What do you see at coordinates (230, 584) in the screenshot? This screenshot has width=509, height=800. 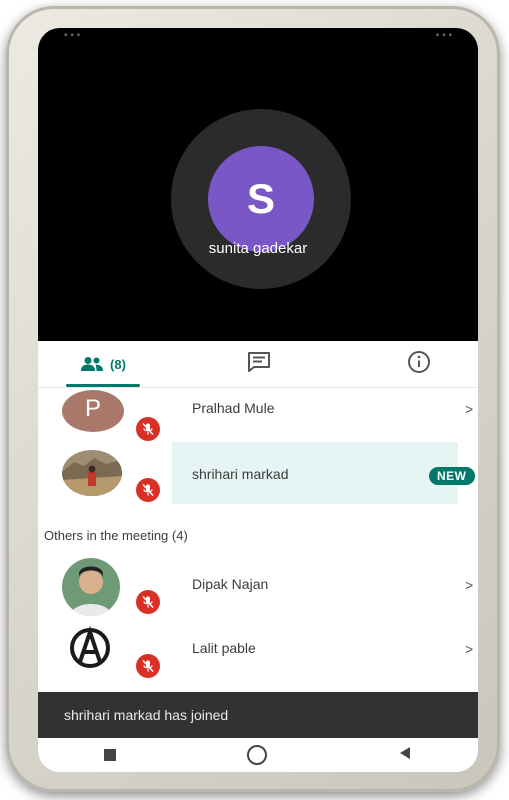 I see `participant-name: Dipak Najan` at bounding box center [230, 584].